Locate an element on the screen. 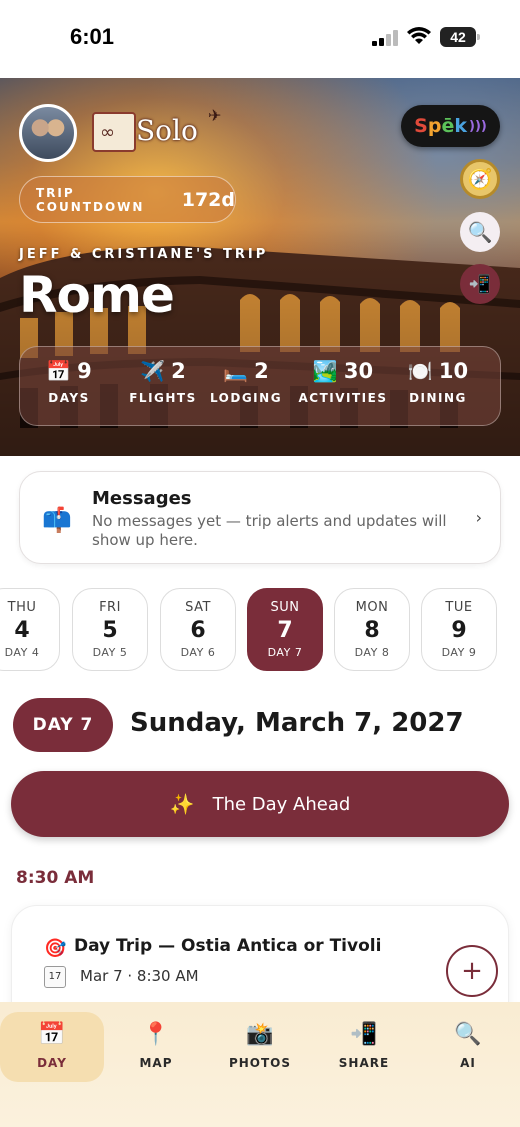 This screenshot has width=520, height=1127. tab-label: AI is located at coordinates (468, 1063).